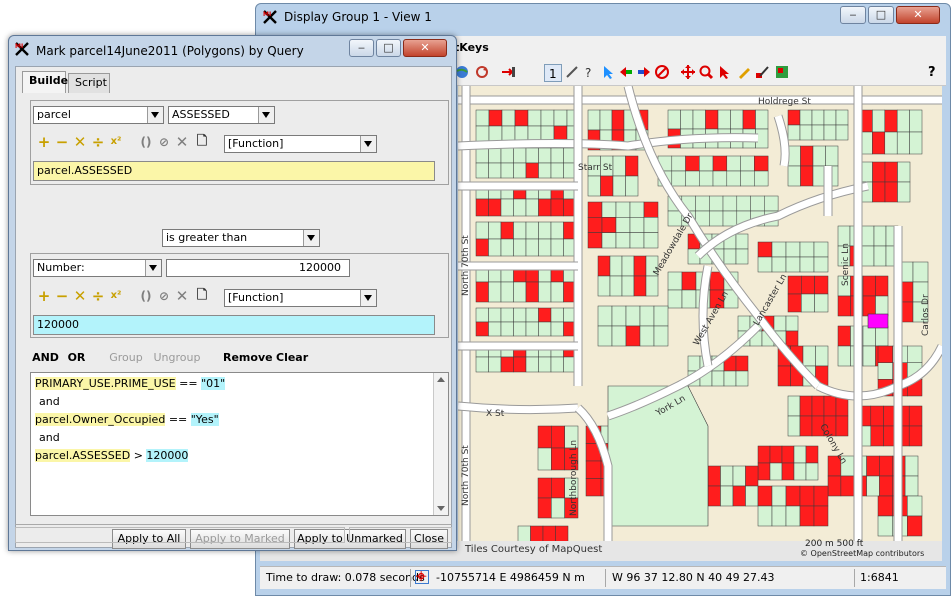  What do you see at coordinates (98, 115) in the screenshot?
I see `layer-select: parcel` at bounding box center [98, 115].